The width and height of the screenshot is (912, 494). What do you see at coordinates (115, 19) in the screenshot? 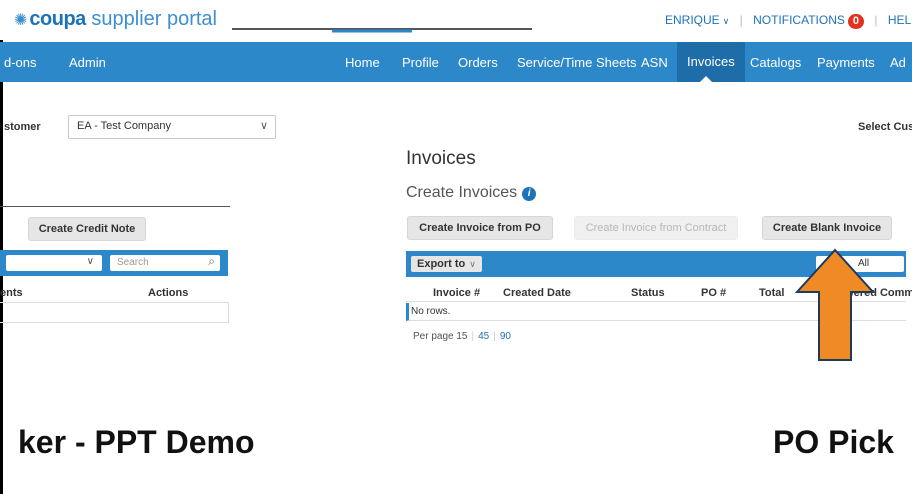
I see `coupa-logo: ✺ coupa supplier portal` at bounding box center [115, 19].